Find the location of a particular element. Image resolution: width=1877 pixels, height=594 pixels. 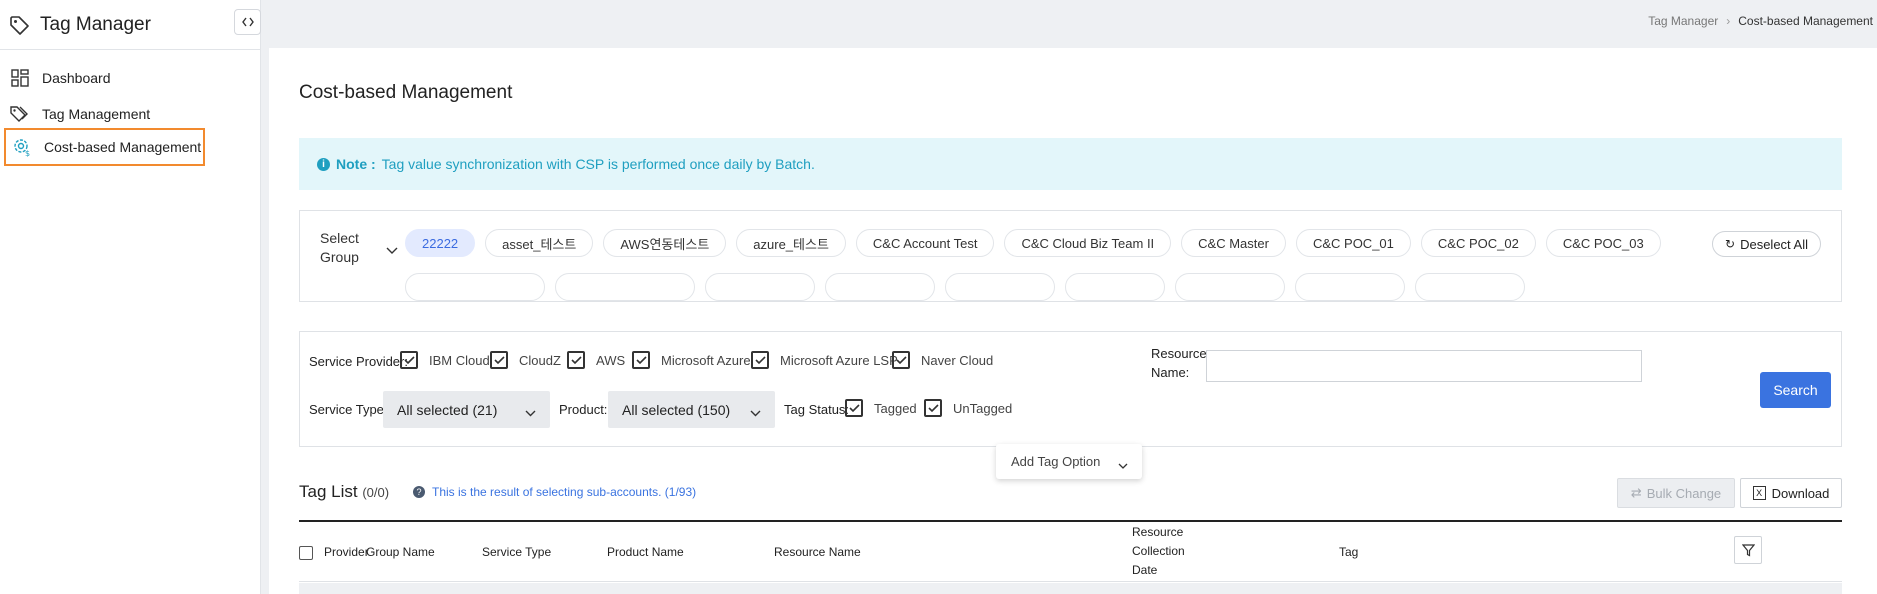

service-type-value: All selected (21) is located at coordinates (447, 409).